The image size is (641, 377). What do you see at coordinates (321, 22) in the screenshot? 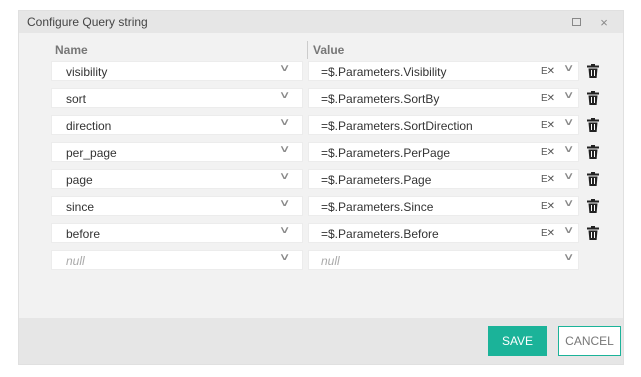
I see `dialog-titlebar: Configure Query string ×` at bounding box center [321, 22].